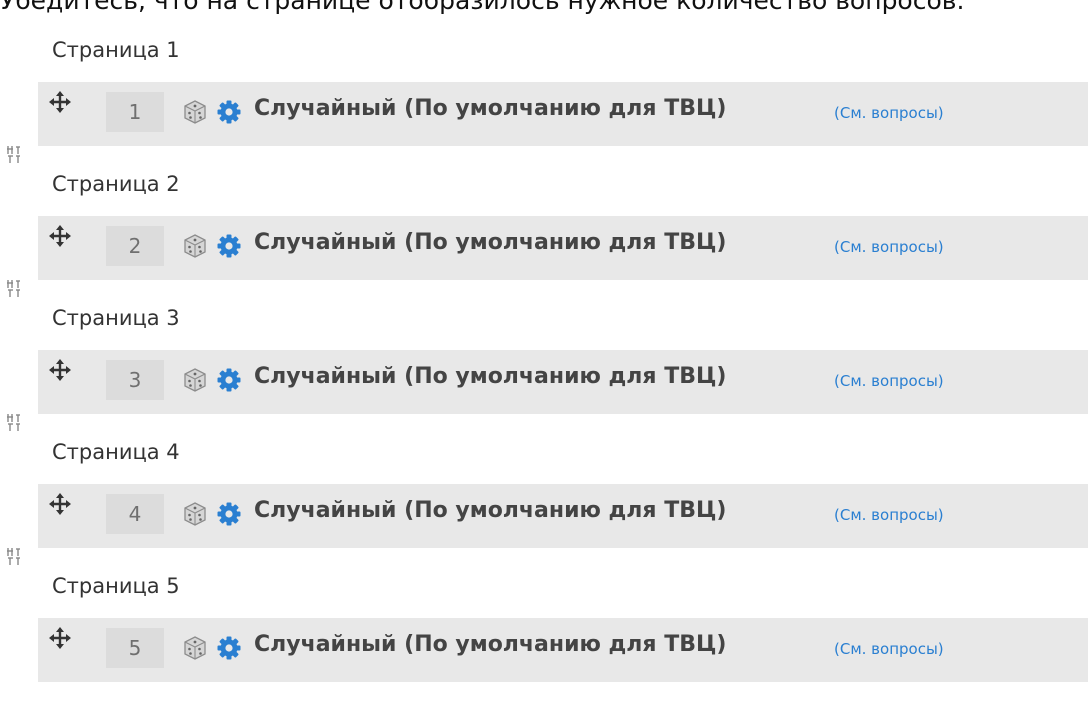  What do you see at coordinates (135, 246) in the screenshot?
I see `slot-number: 2` at bounding box center [135, 246].